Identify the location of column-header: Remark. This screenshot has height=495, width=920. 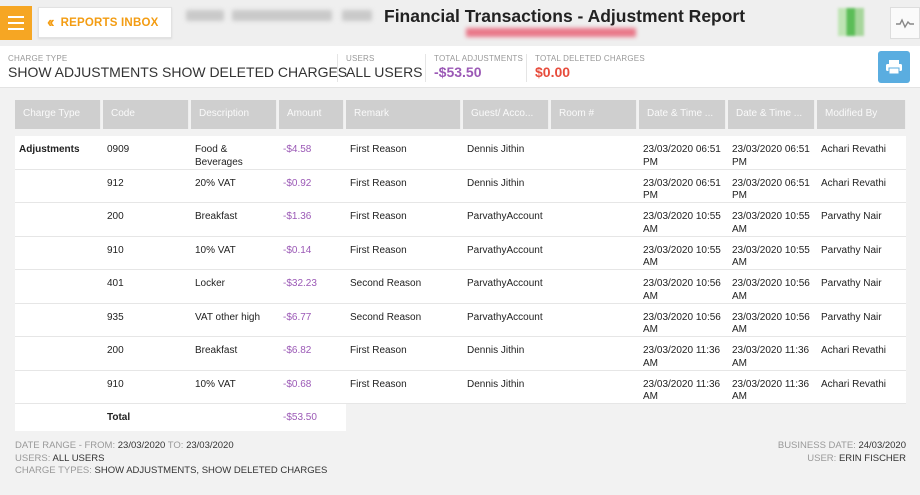
(403, 114).